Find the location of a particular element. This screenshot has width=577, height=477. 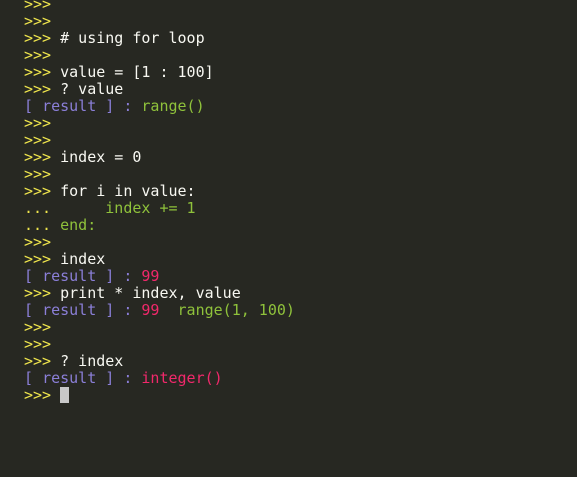

code-text: index = 0 is located at coordinates (101, 157).